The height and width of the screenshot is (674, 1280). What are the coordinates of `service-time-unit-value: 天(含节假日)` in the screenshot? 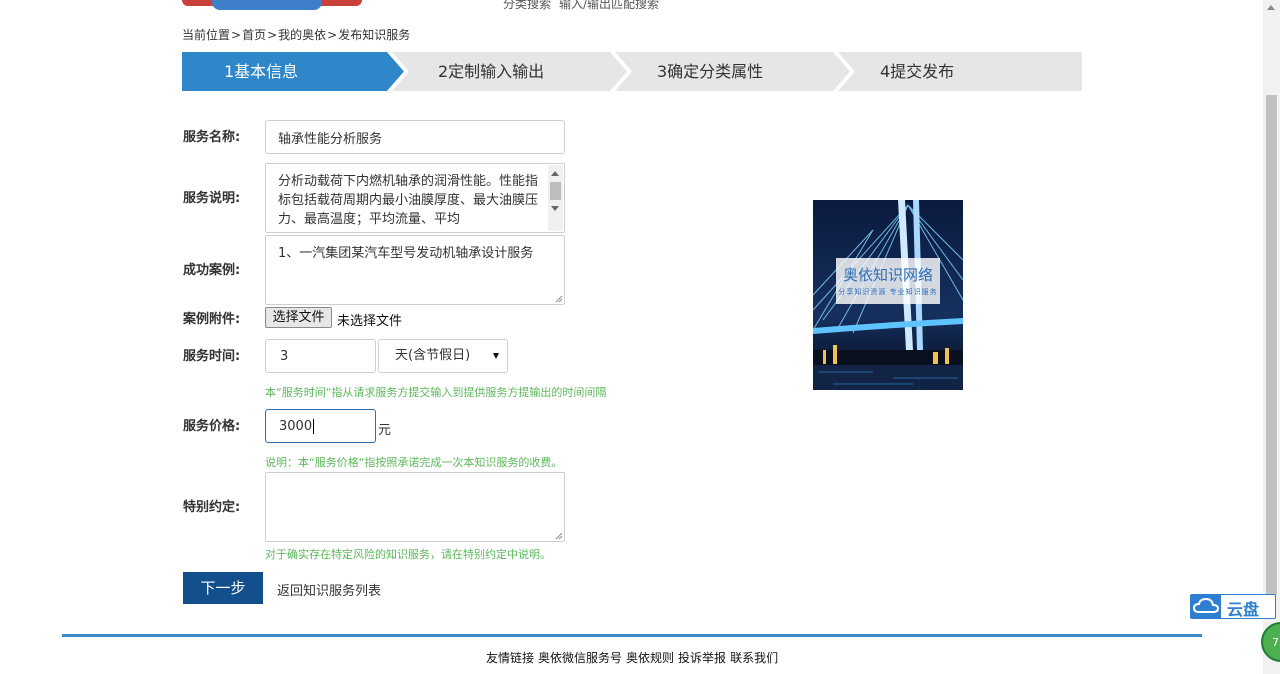 It's located at (433, 355).